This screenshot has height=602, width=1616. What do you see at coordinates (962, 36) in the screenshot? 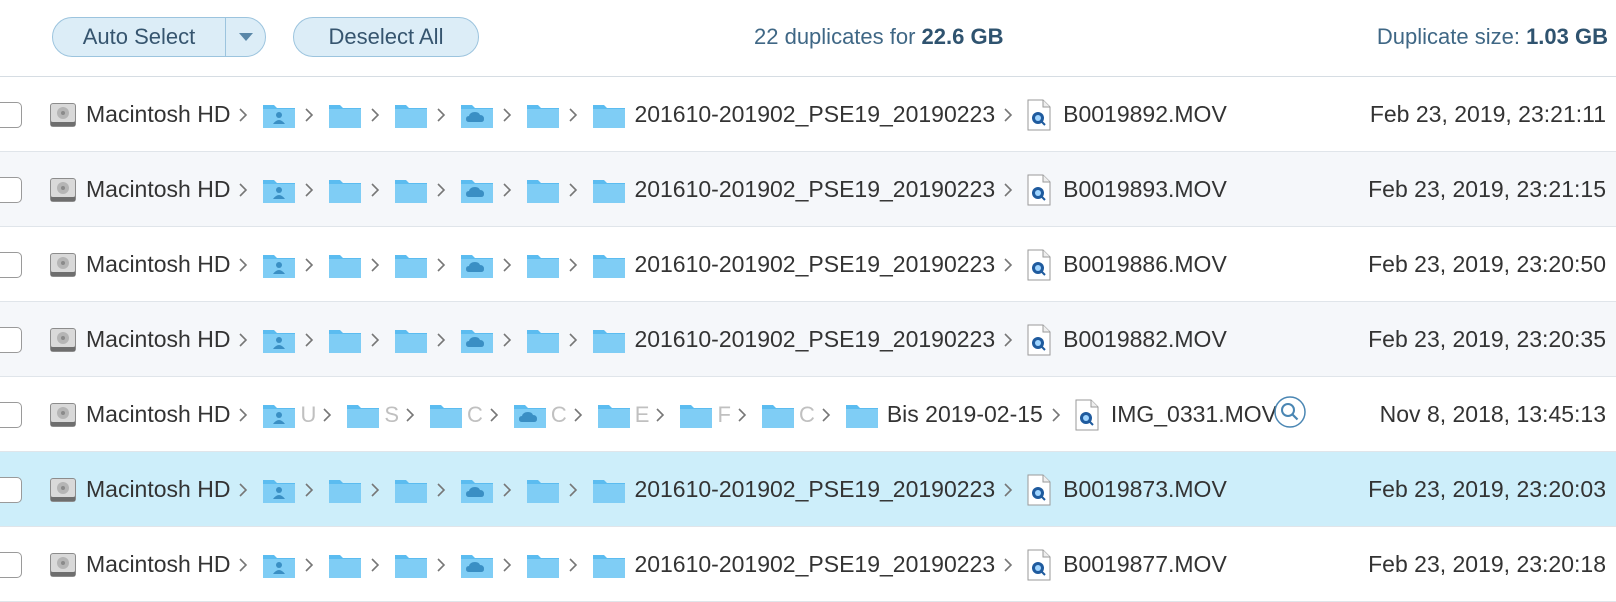
I see `summary-size: 22.6 GB` at bounding box center [962, 36].